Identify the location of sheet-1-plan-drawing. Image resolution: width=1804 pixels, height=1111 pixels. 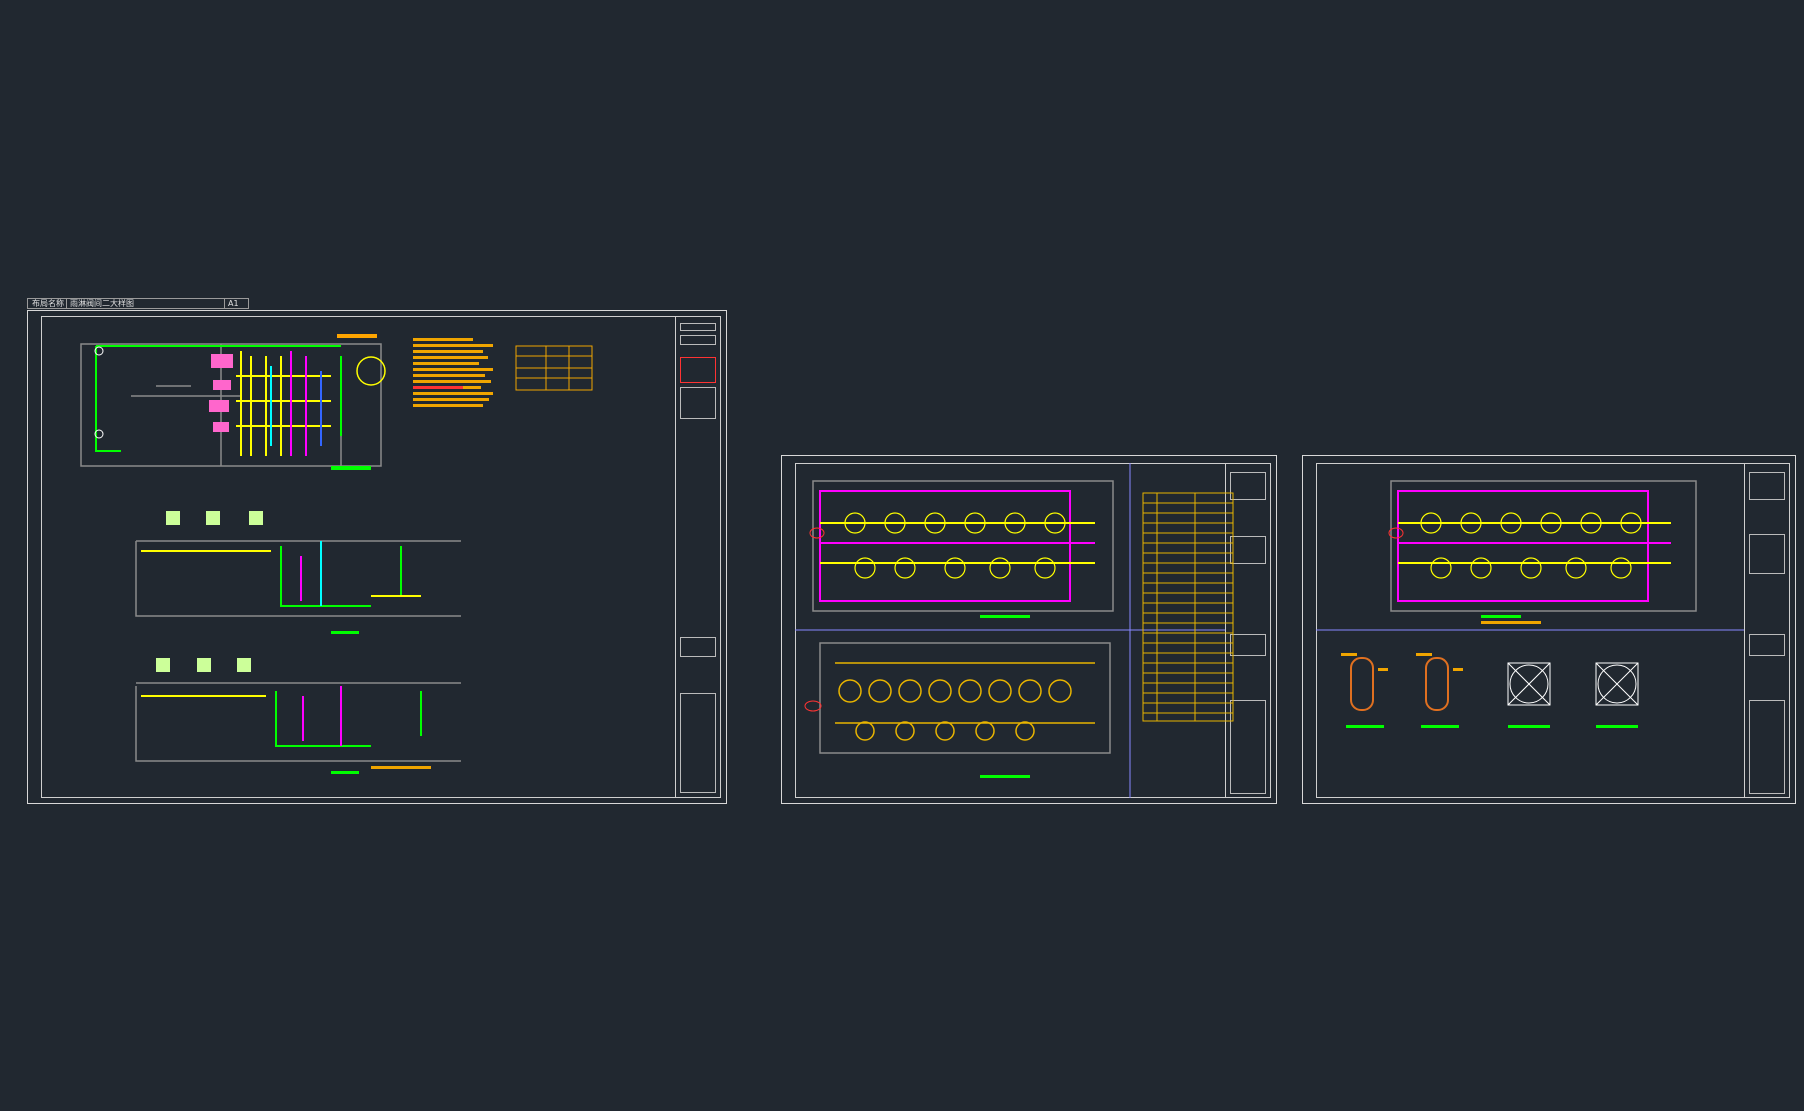
(336, 554).